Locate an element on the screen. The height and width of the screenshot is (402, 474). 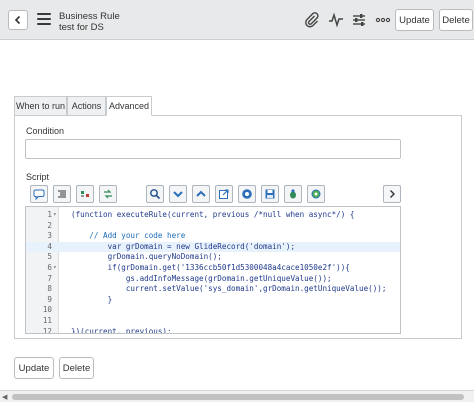
format-code-icon is located at coordinates (62, 194).